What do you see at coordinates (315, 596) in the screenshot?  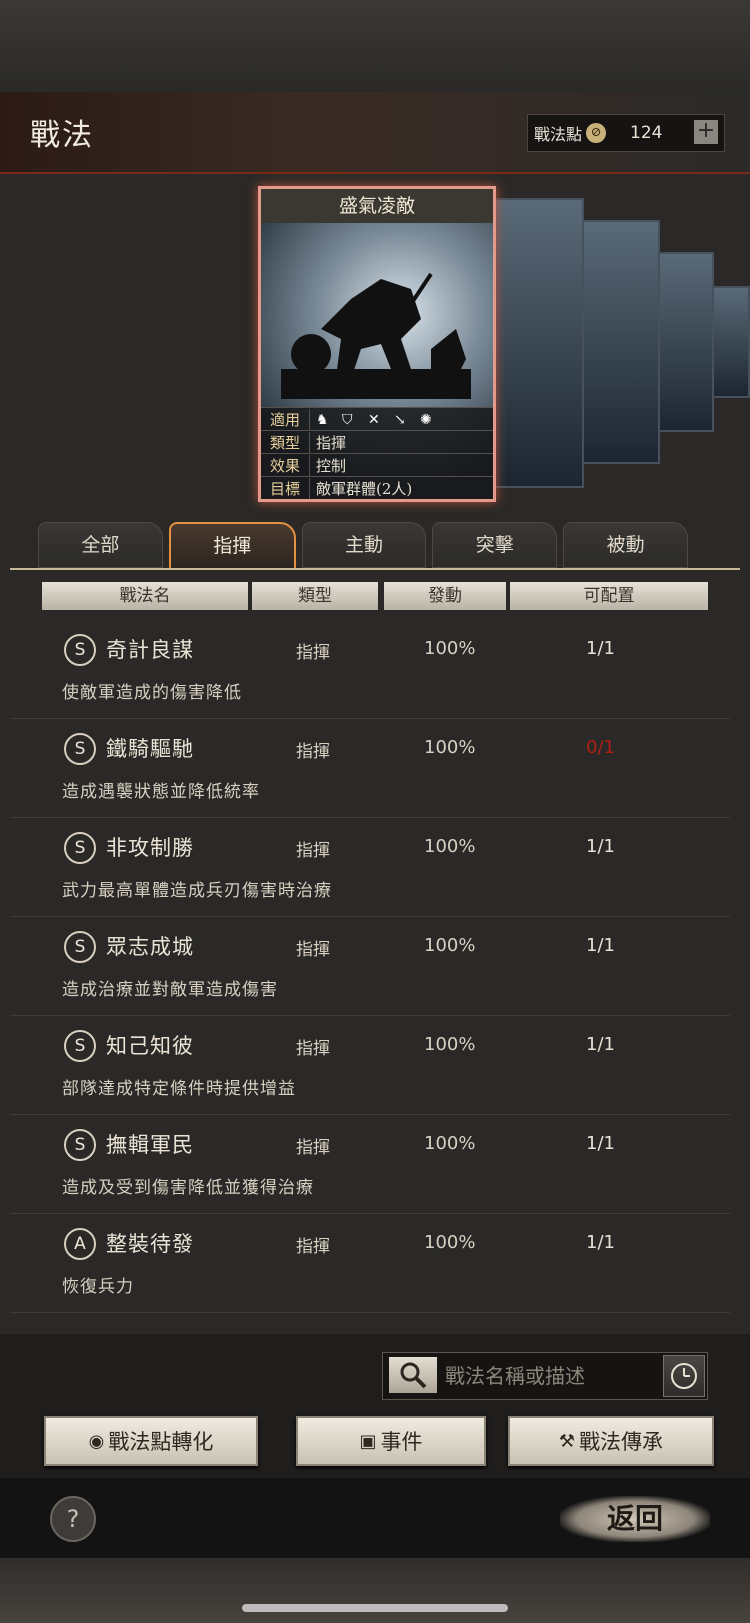 I see `column-header-type: 類型` at bounding box center [315, 596].